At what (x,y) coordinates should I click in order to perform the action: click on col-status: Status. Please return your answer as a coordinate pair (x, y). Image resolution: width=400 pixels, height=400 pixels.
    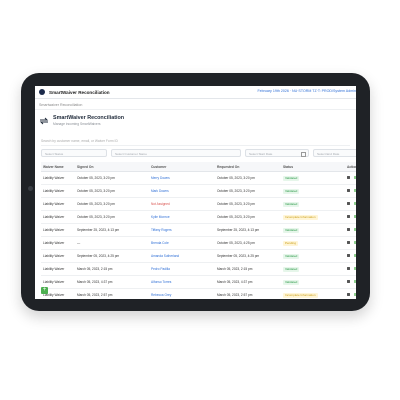
    Looking at the image, I should click on (313, 167).